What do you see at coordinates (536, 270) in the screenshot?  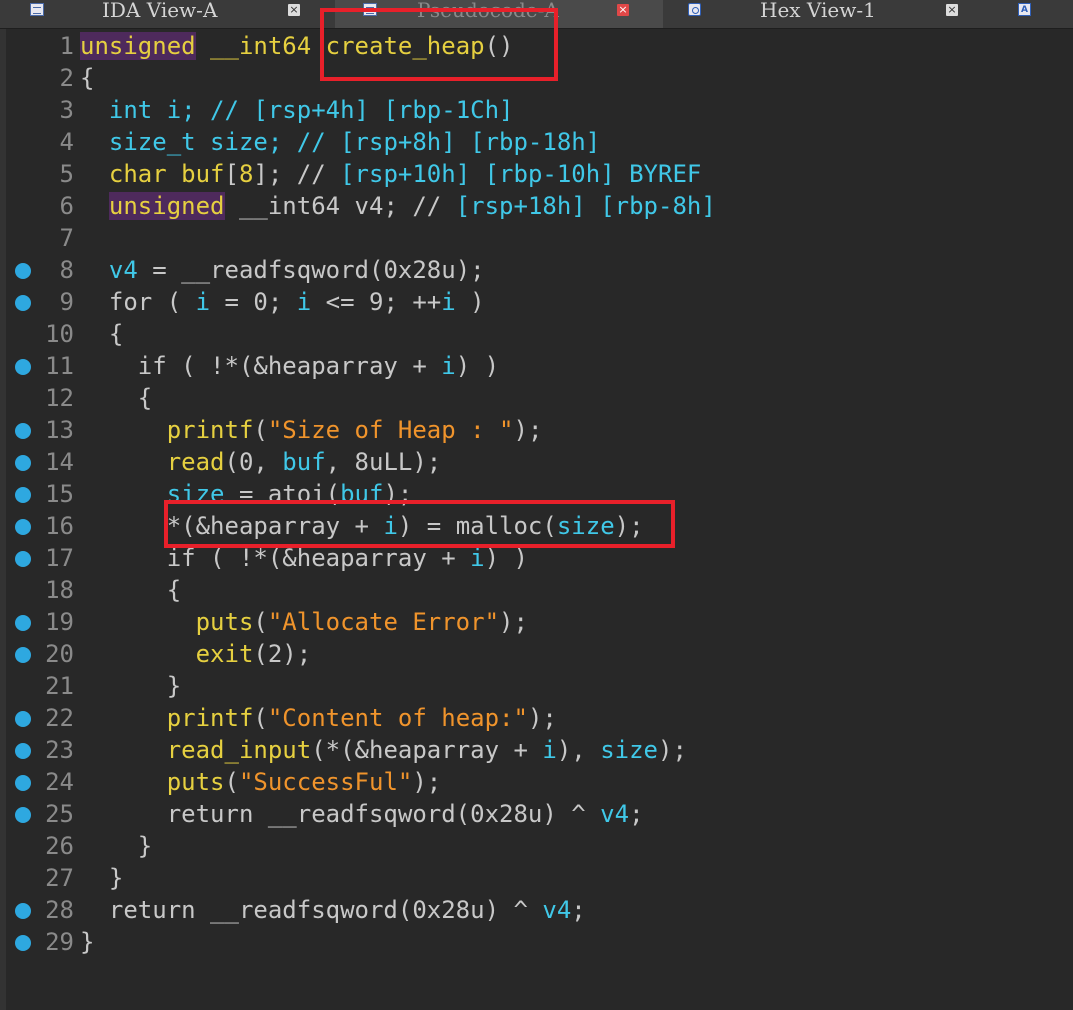 I see `code-line: 8 v4 = __readfsqword(0x28u);` at bounding box center [536, 270].